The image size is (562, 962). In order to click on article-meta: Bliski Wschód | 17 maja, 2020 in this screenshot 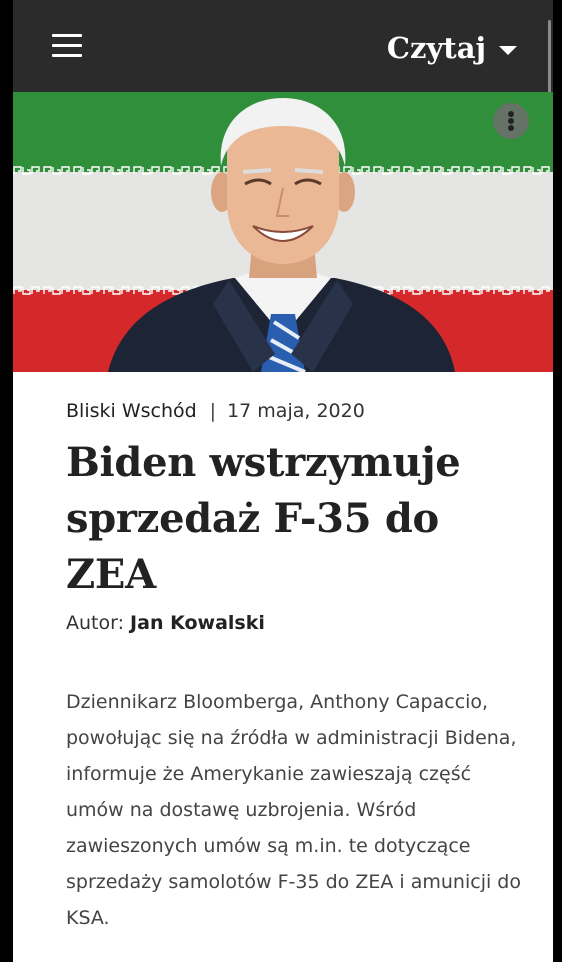, I will do `click(215, 411)`.